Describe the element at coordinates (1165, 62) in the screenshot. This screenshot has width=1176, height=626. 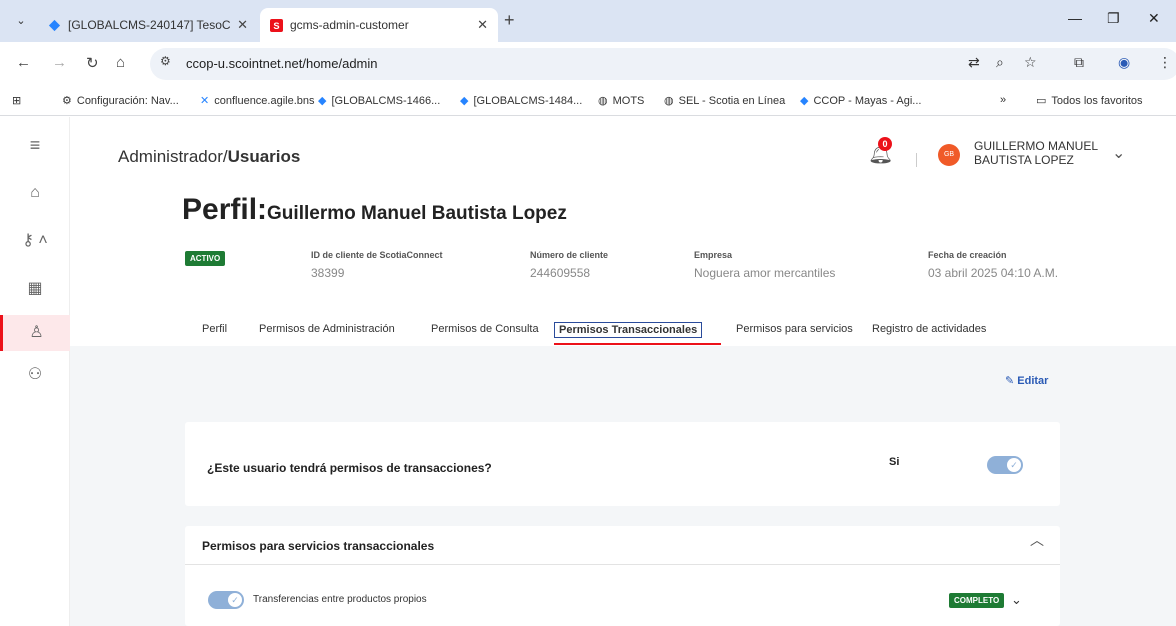
I see `menu-icon: ⋮` at that location.